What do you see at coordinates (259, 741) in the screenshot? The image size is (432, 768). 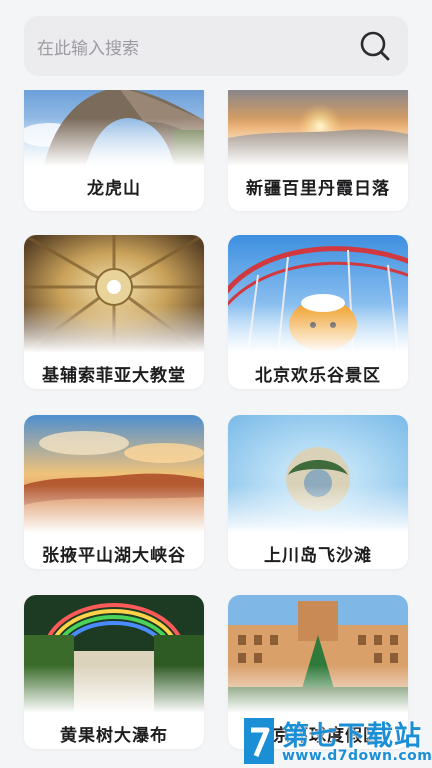 I see `d7-logo-icon` at bounding box center [259, 741].